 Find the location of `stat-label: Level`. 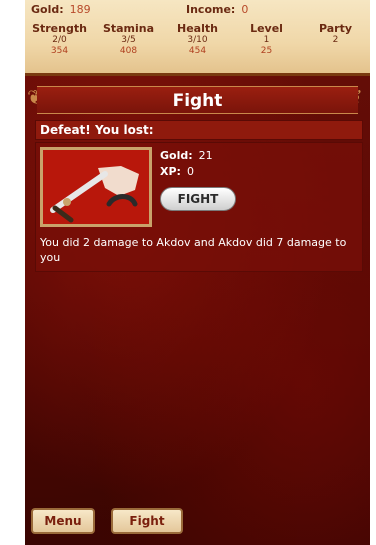

stat-label: Level is located at coordinates (266, 28).